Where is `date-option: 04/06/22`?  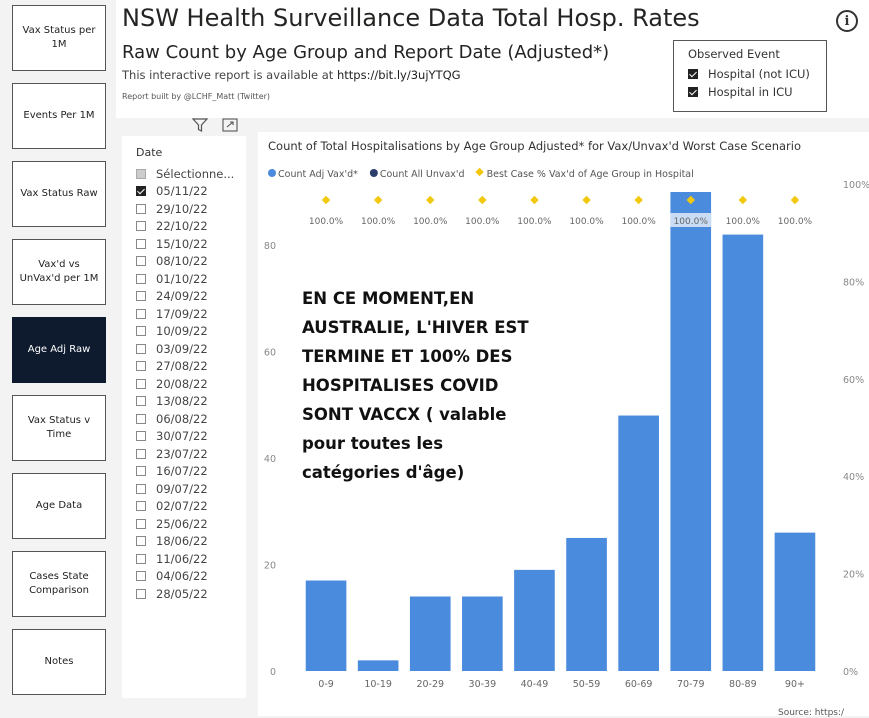 date-option: 04/06/22 is located at coordinates (185, 577).